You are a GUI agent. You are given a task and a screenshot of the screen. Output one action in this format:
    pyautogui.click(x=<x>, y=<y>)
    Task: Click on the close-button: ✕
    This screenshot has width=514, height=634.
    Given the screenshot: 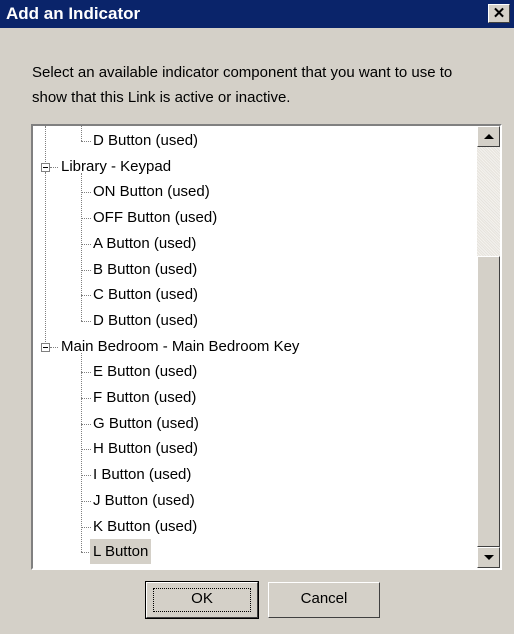 What is the action you would take?
    pyautogui.click(x=499, y=13)
    